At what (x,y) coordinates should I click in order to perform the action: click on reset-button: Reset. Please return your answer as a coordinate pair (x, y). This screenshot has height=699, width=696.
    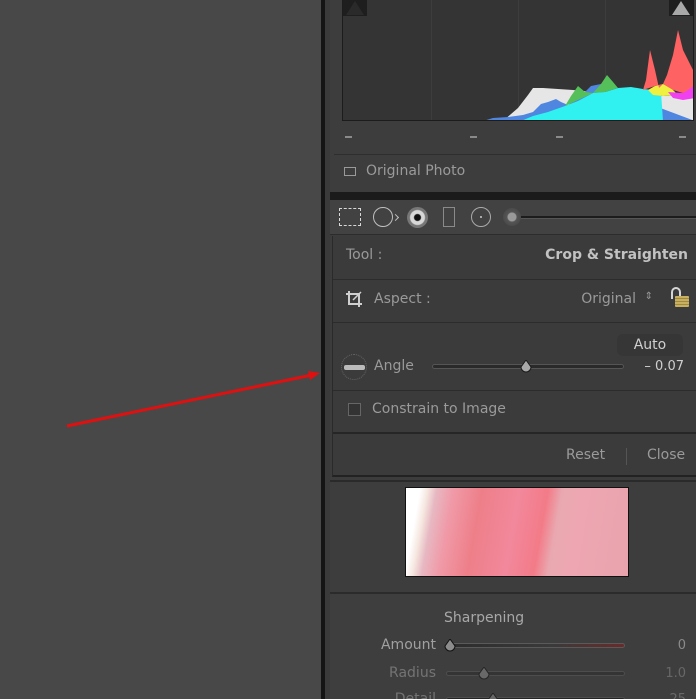
    Looking at the image, I should click on (585, 455).